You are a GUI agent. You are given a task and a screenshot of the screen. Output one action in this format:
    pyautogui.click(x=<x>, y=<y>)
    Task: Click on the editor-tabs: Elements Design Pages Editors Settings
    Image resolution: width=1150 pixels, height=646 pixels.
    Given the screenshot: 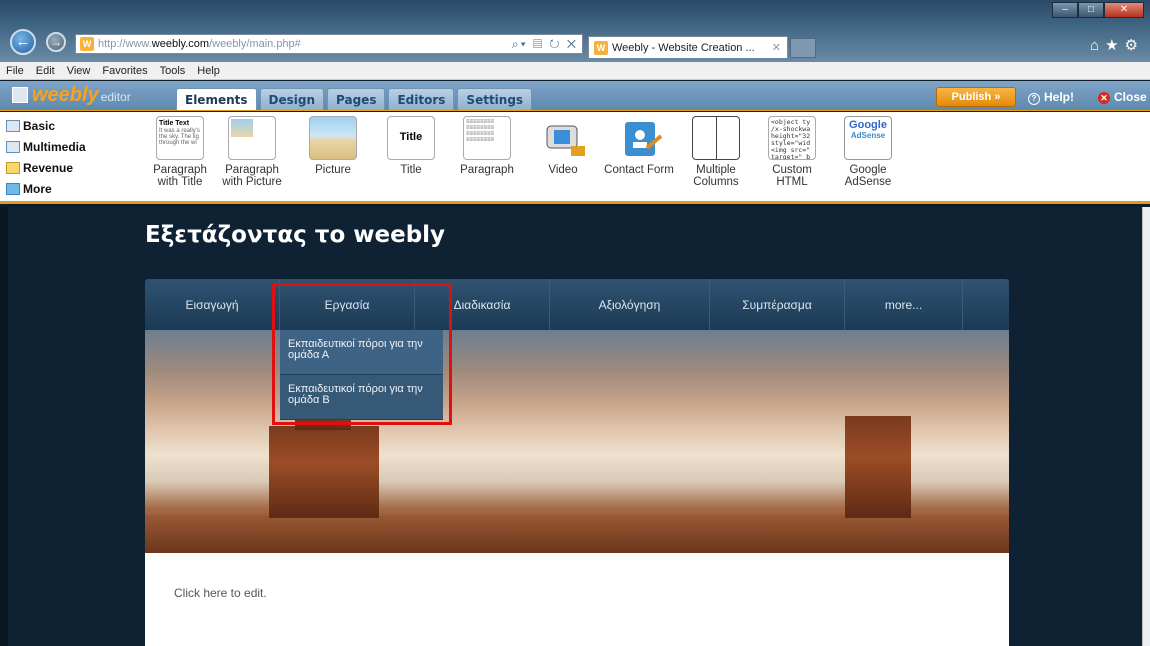 What is the action you would take?
    pyautogui.click(x=354, y=99)
    